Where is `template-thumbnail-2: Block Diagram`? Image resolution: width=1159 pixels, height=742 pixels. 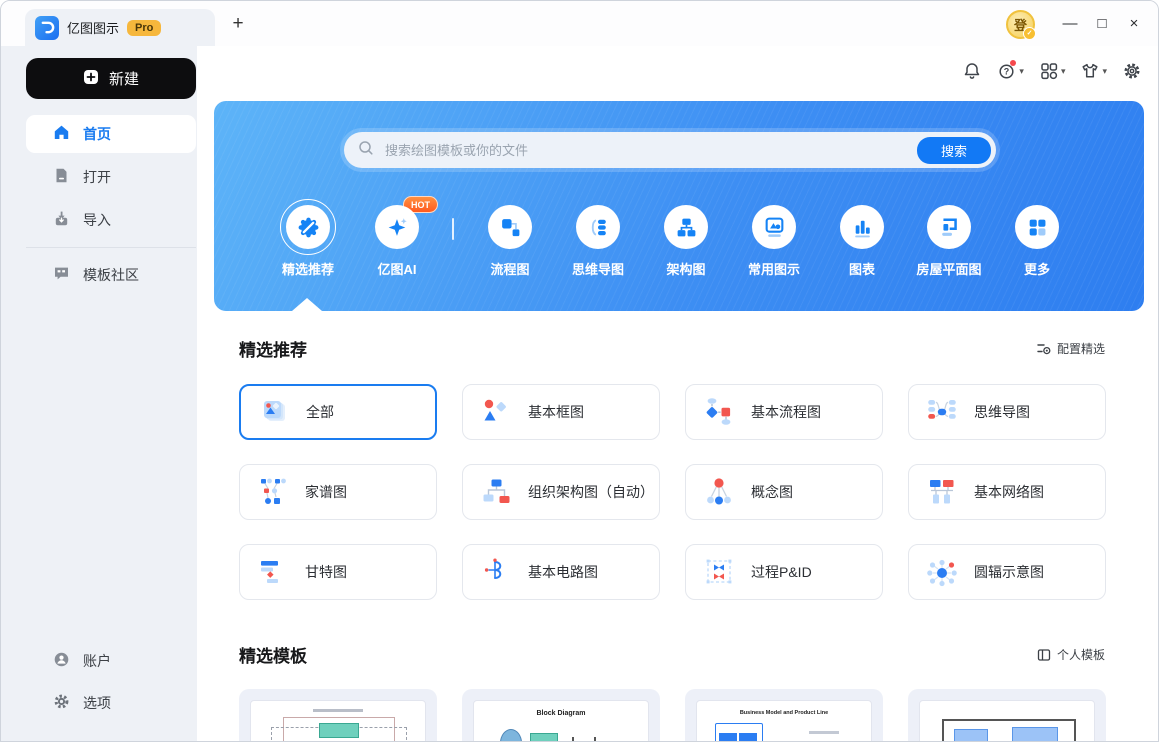 template-thumbnail-2: Block Diagram is located at coordinates (561, 715).